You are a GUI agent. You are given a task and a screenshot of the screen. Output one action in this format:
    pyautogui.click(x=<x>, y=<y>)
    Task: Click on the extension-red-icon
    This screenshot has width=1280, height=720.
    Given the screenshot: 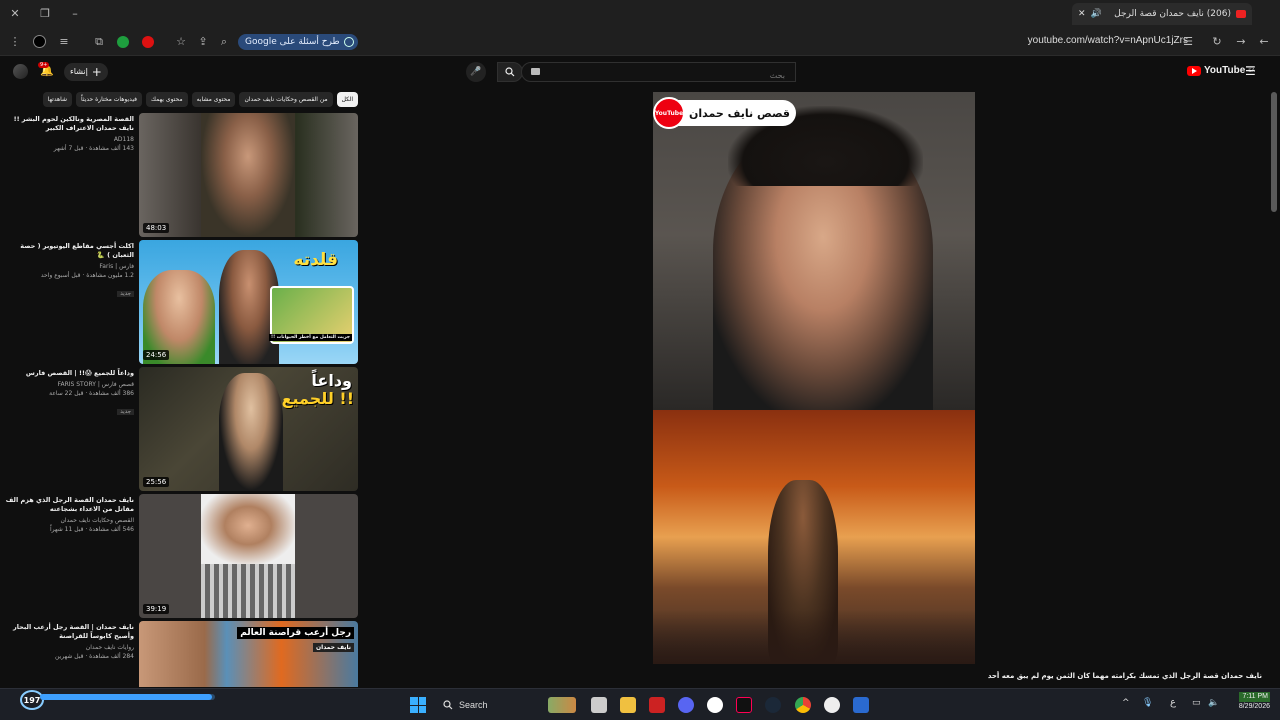 What is the action you would take?
    pyautogui.click(x=148, y=42)
    